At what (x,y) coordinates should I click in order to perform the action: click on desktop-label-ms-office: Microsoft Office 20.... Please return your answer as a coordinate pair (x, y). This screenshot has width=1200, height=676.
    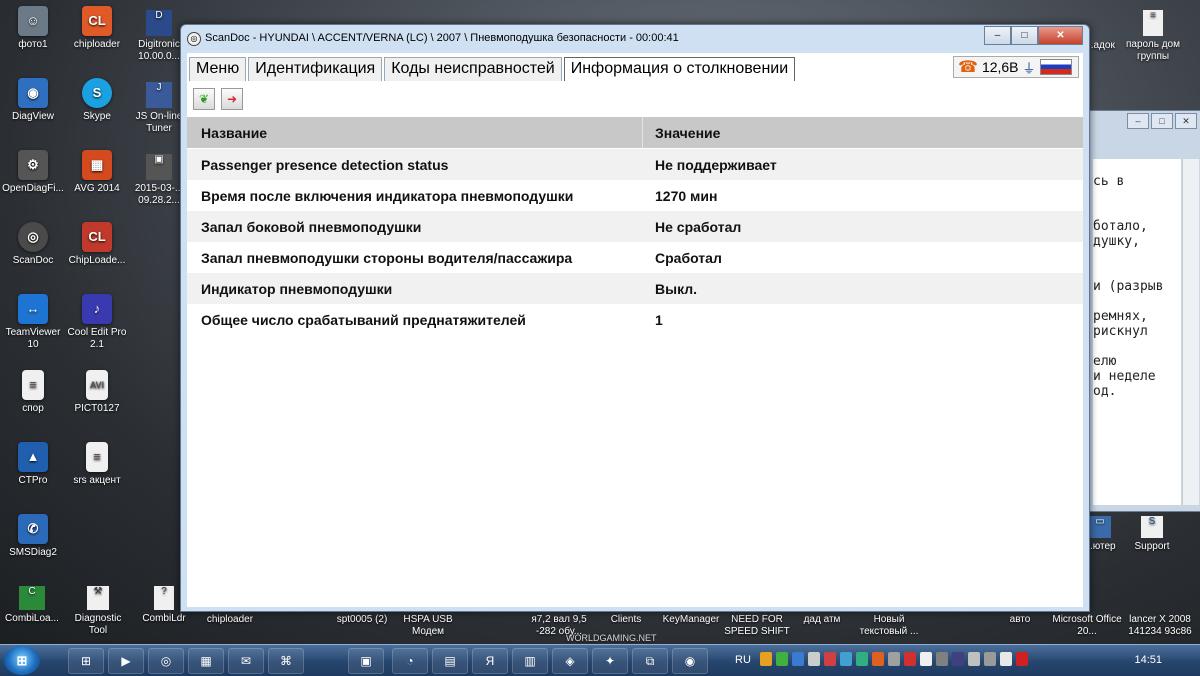
    Looking at the image, I should click on (1087, 626).